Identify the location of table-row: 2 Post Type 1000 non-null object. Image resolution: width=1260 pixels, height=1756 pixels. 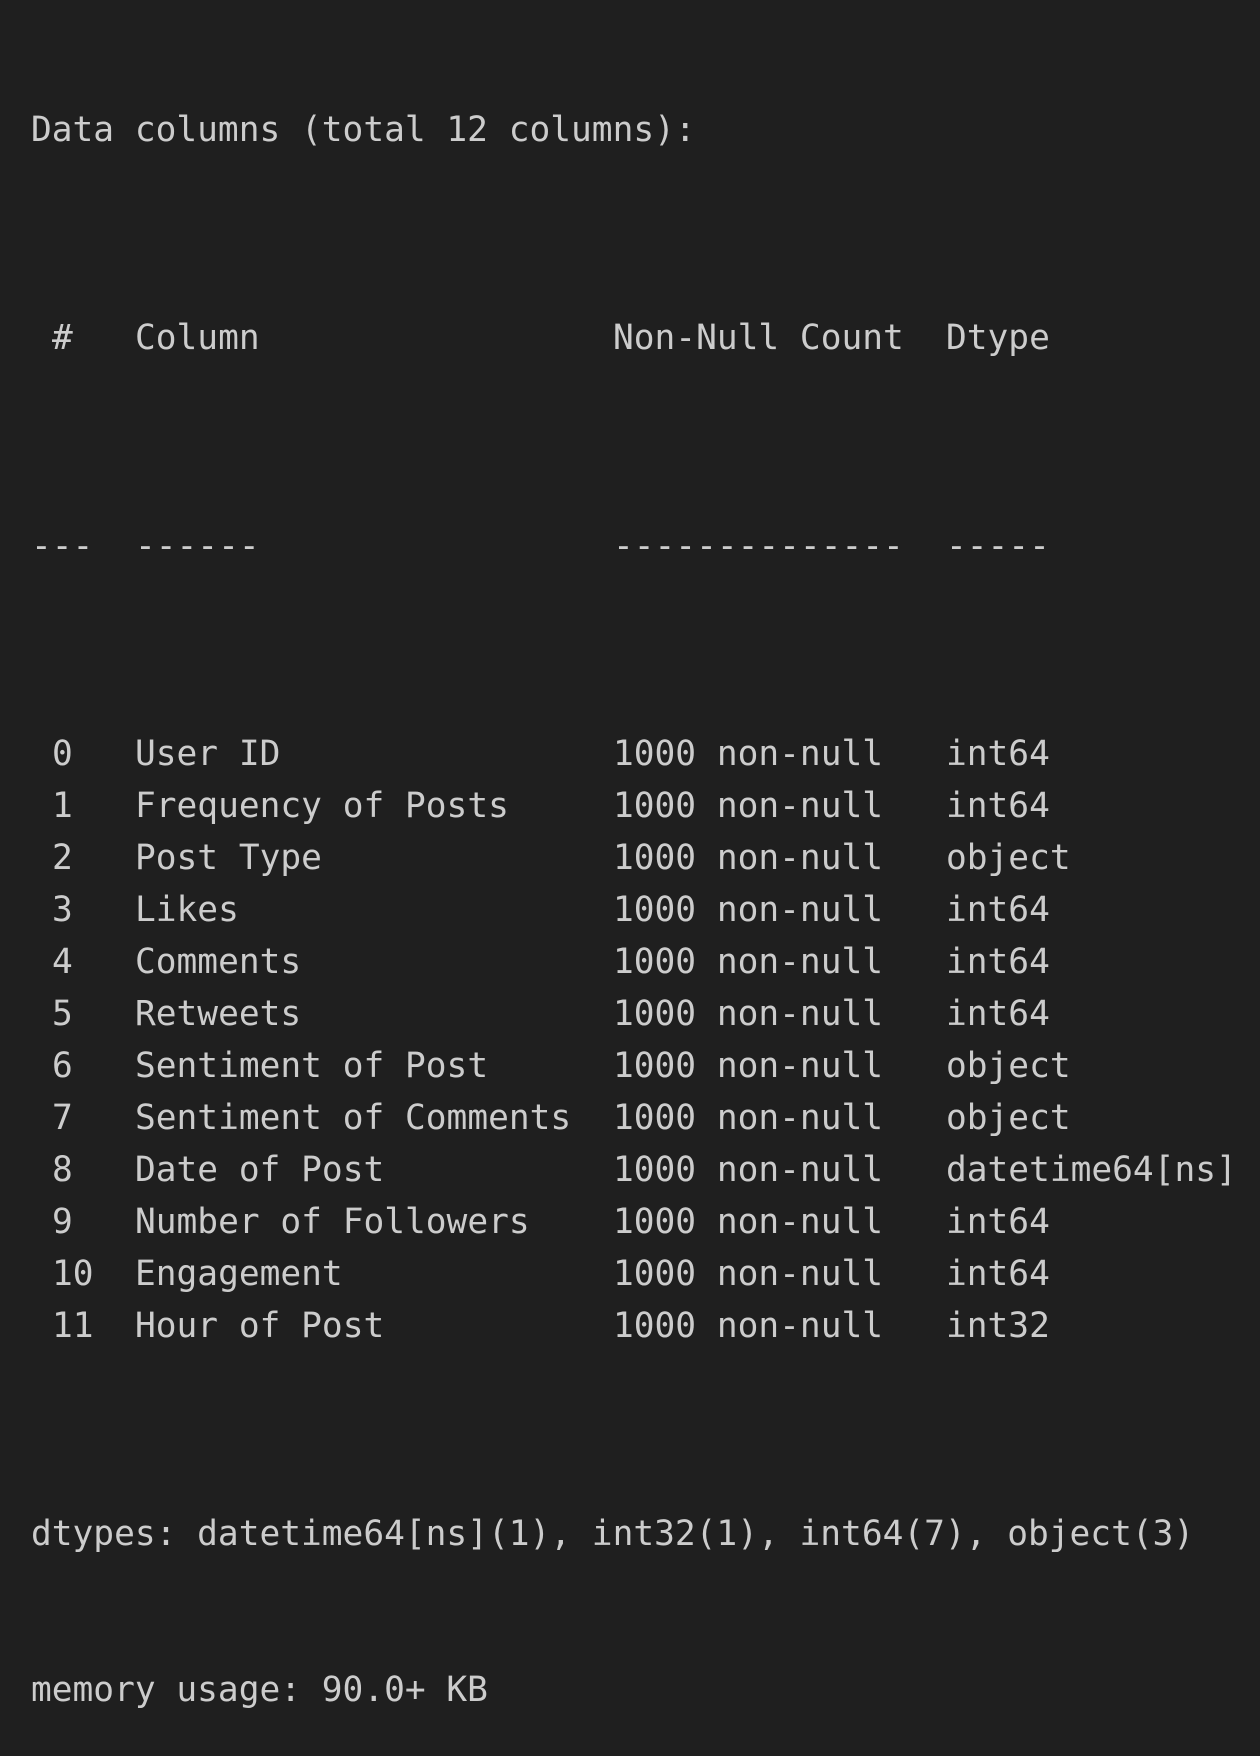
(645, 858).